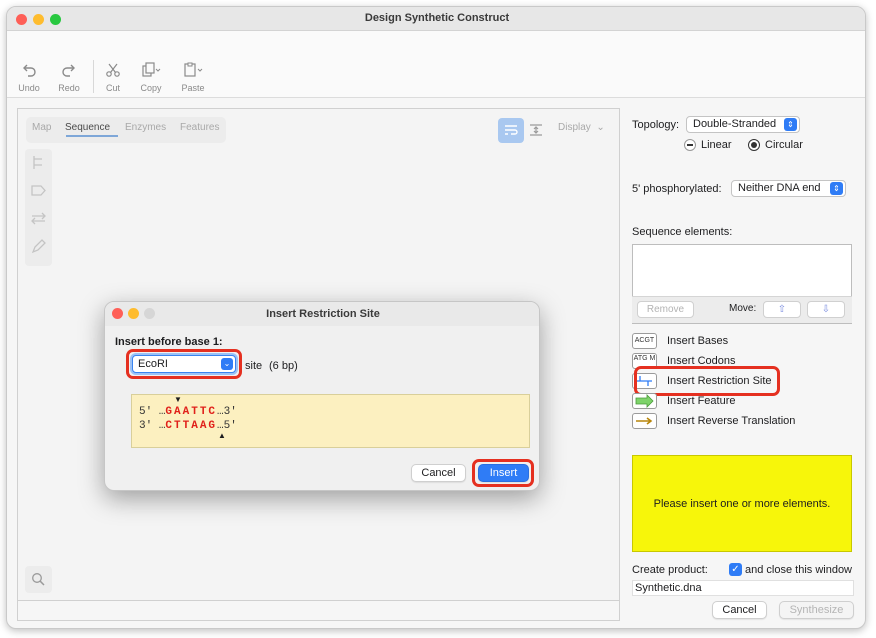 This screenshot has width=876, height=638. What do you see at coordinates (644, 341) in the screenshot?
I see `acgt-icon: ACGT` at bounding box center [644, 341].